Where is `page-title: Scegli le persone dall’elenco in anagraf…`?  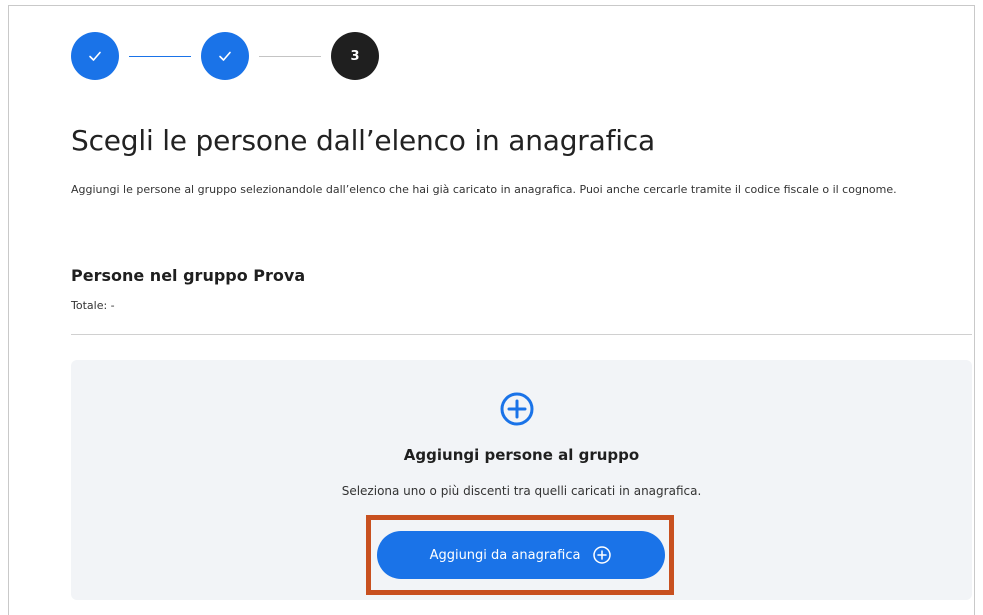
page-title: Scegli le persone dall’elenco in anagraf… is located at coordinates (363, 140).